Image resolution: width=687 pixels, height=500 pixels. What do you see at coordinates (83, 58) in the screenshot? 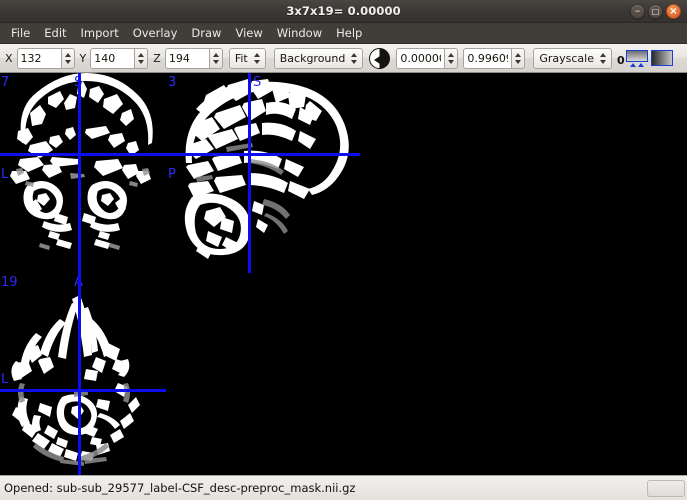
I see `y-coordinate-label: Y` at bounding box center [83, 58].